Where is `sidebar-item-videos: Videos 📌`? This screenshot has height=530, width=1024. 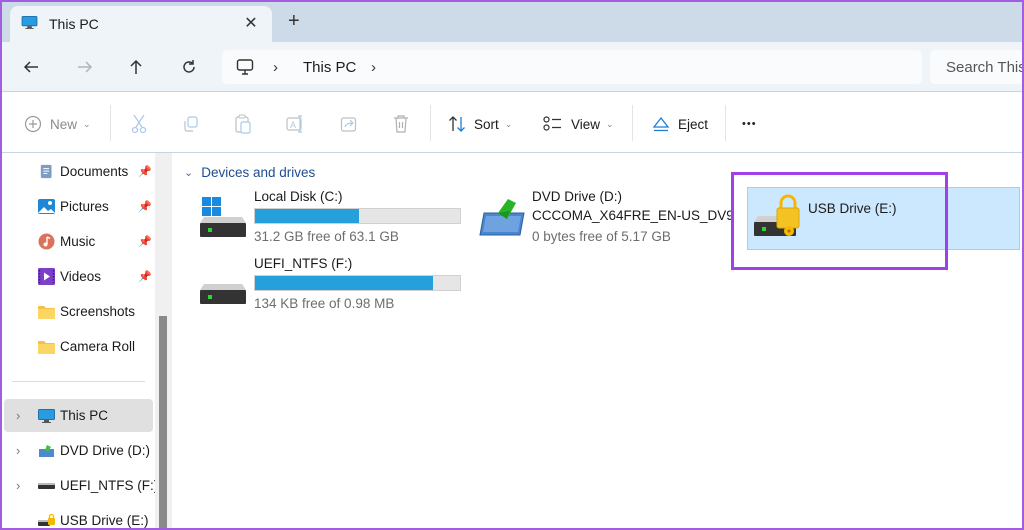 sidebar-item-videos: Videos 📌 is located at coordinates (78, 276).